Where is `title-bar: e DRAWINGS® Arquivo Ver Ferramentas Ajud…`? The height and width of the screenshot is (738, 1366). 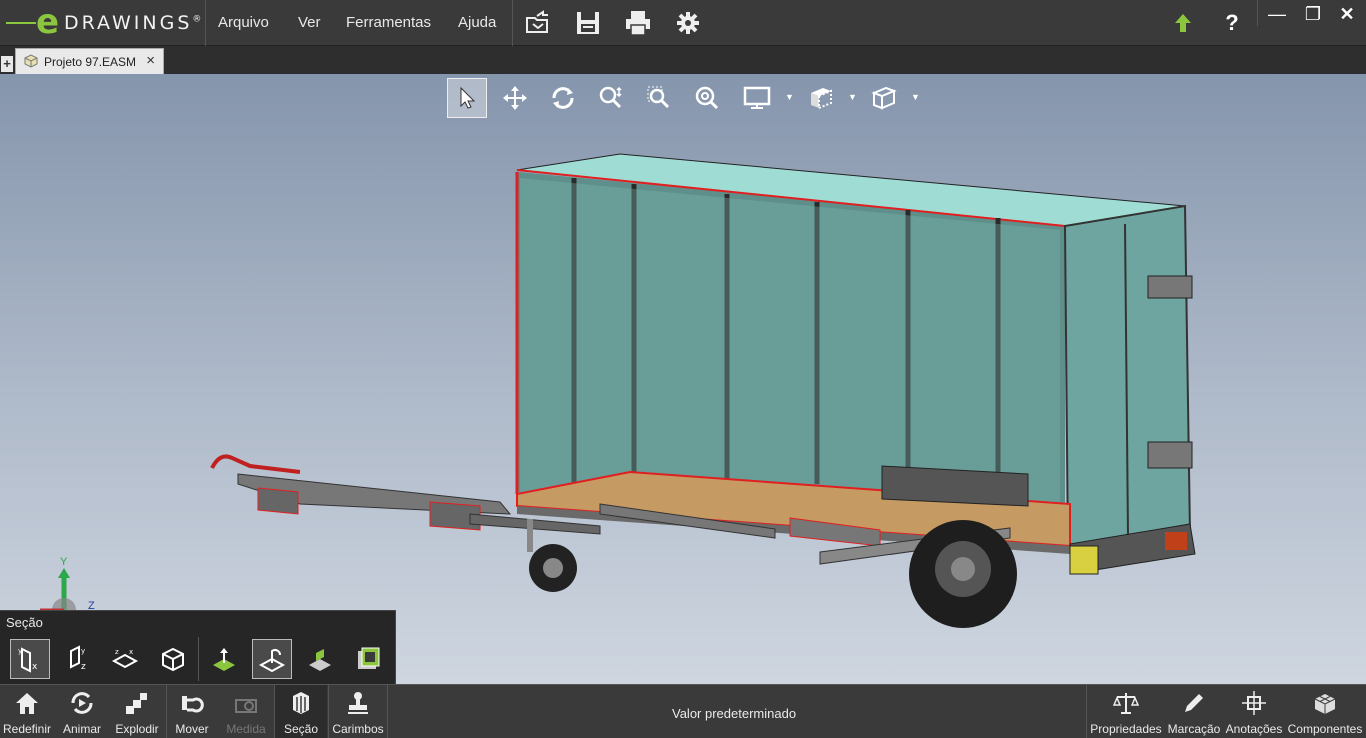 title-bar: e DRAWINGS® Arquivo Ver Ferramentas Ajud… is located at coordinates (683, 23).